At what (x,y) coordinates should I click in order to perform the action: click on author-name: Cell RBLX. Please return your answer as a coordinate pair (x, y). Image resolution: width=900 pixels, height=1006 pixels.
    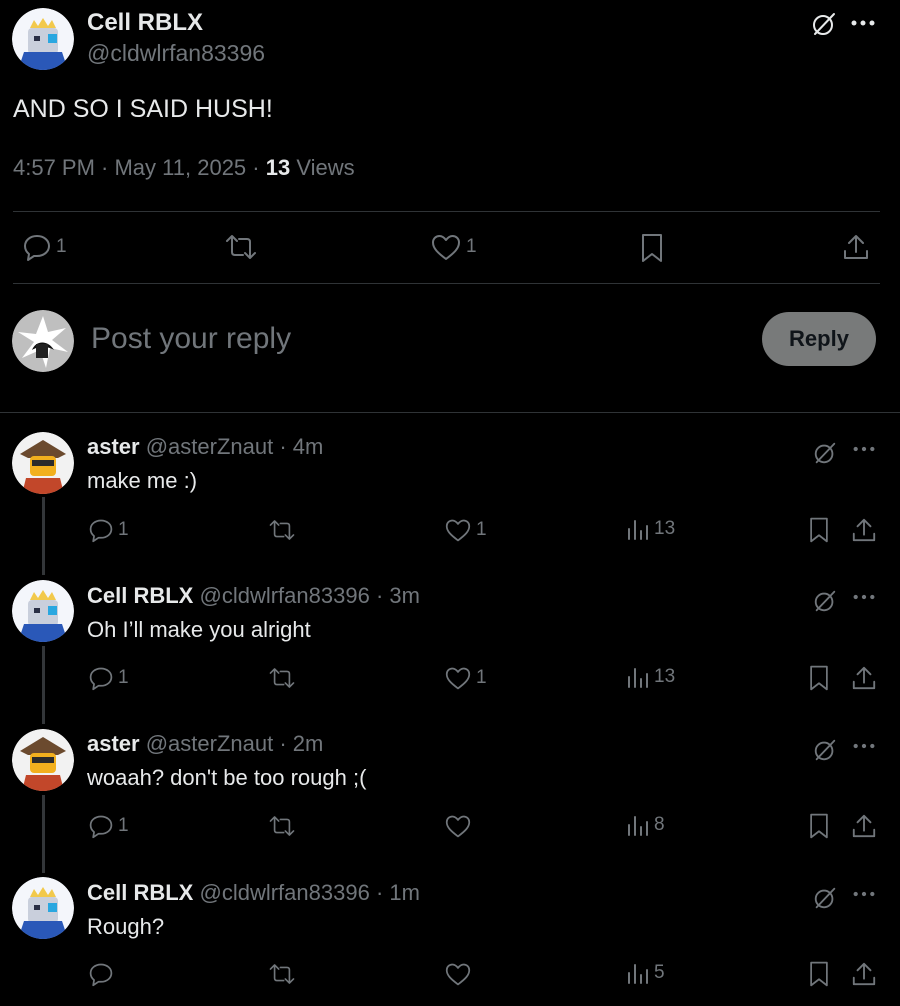
    Looking at the image, I should click on (145, 23).